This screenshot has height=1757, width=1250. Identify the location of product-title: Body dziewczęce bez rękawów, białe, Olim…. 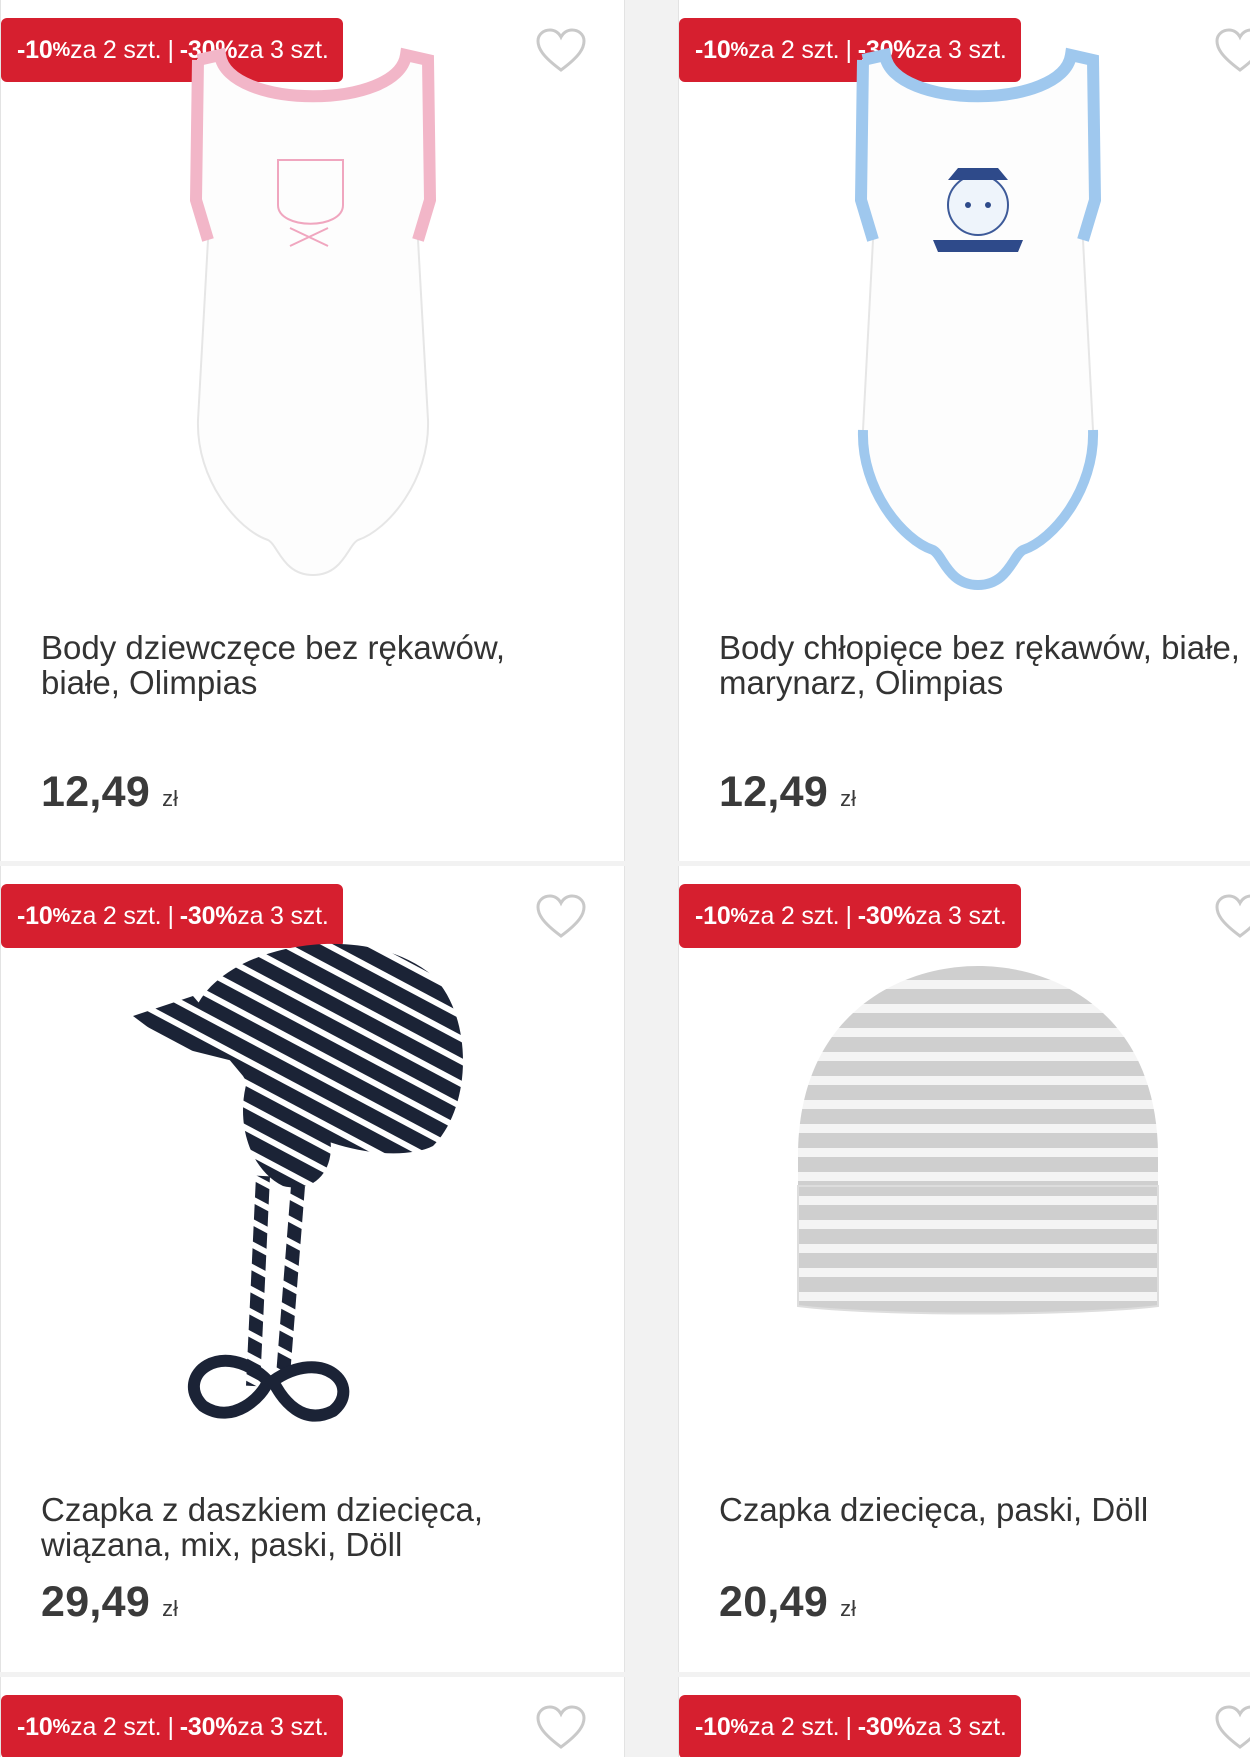
(321, 665).